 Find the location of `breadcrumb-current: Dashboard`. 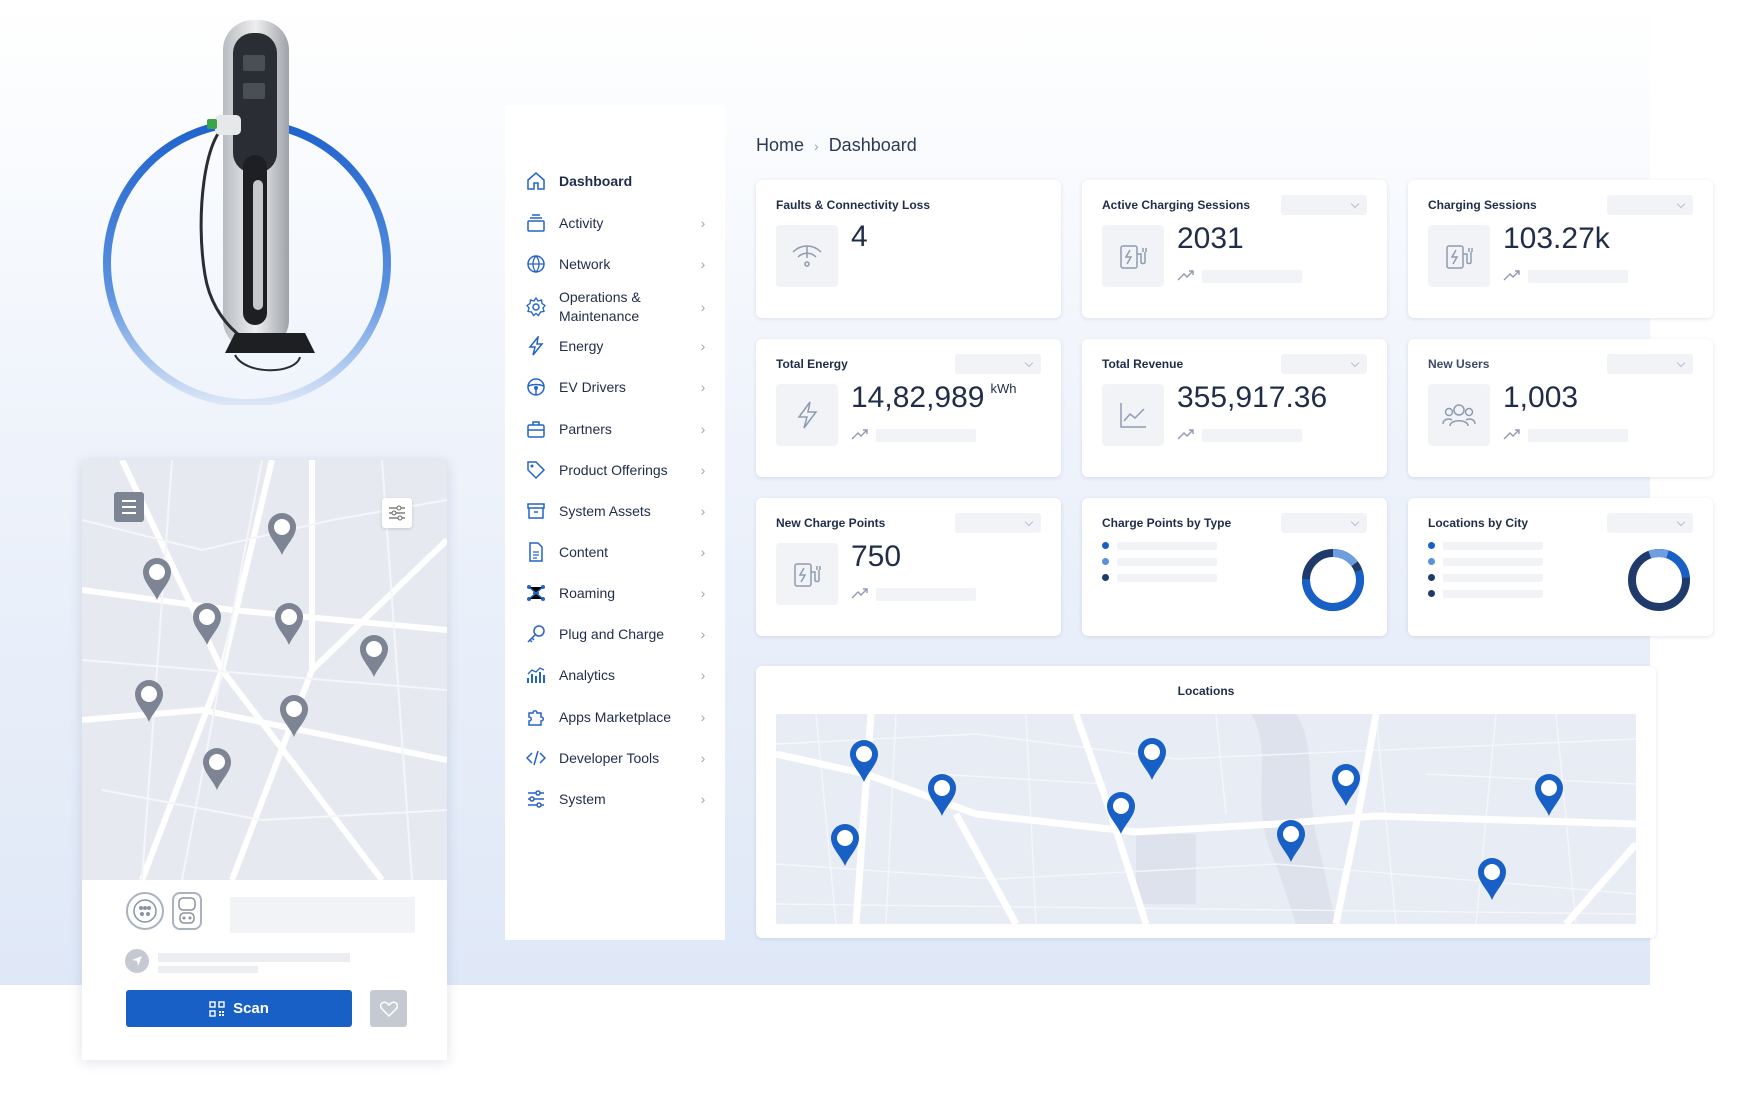

breadcrumb-current: Dashboard is located at coordinates (872, 145).